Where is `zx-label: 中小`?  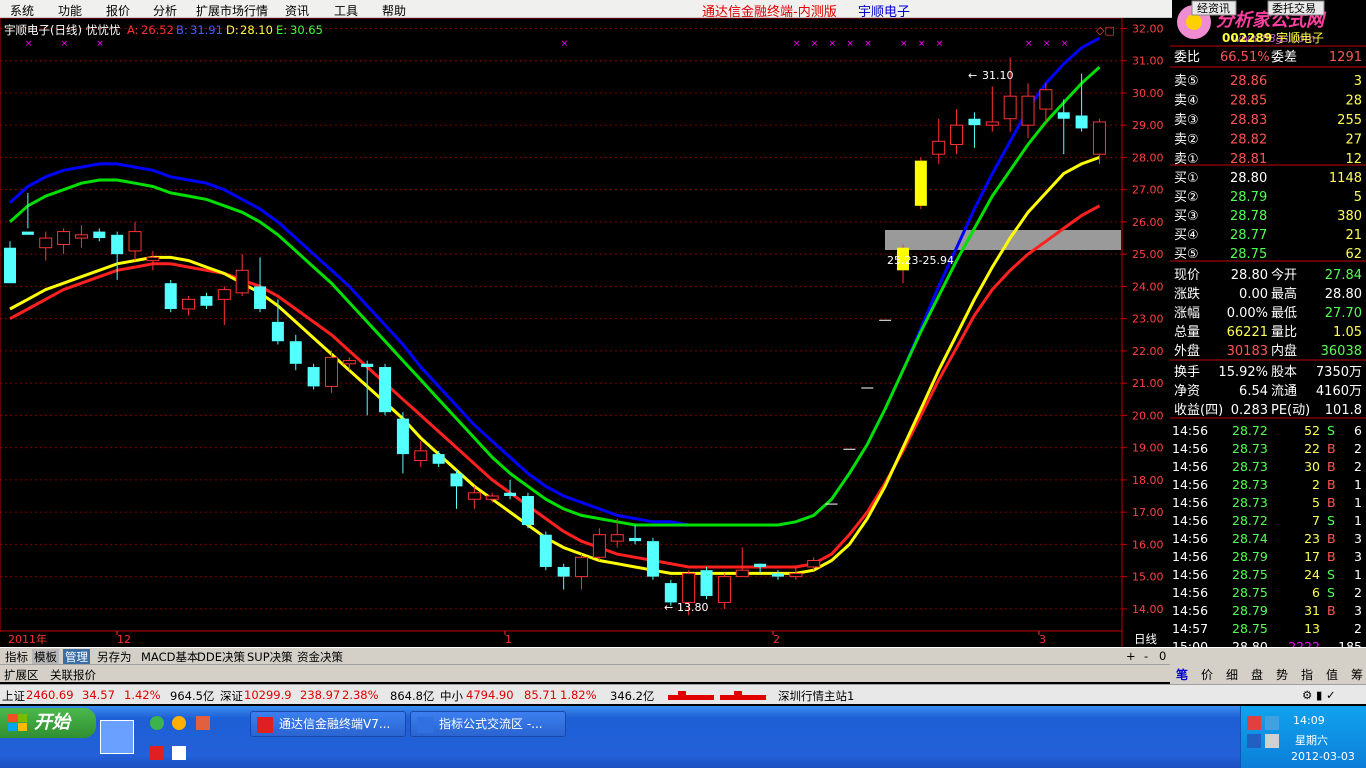
zx-label: 中小 is located at coordinates (451, 696).